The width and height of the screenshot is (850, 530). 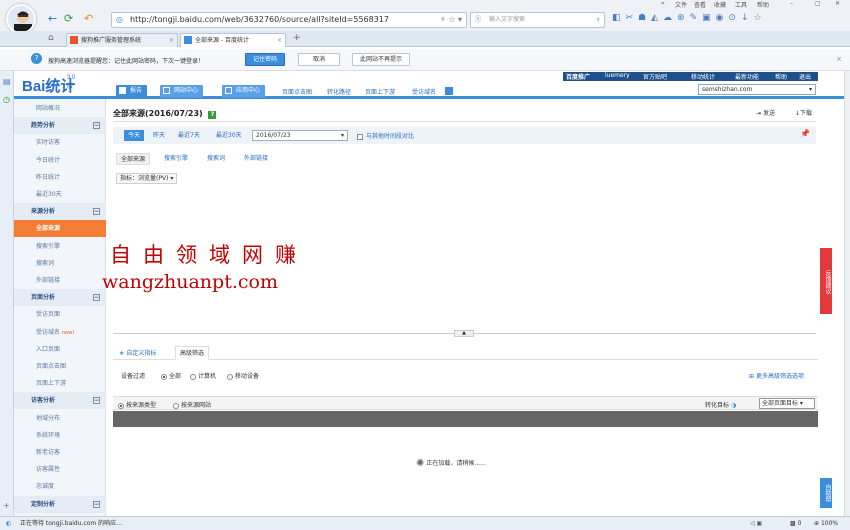 What do you see at coordinates (380, 91) in the screenshot?
I see `nav-link-page-flow: 页面上下游` at bounding box center [380, 91].